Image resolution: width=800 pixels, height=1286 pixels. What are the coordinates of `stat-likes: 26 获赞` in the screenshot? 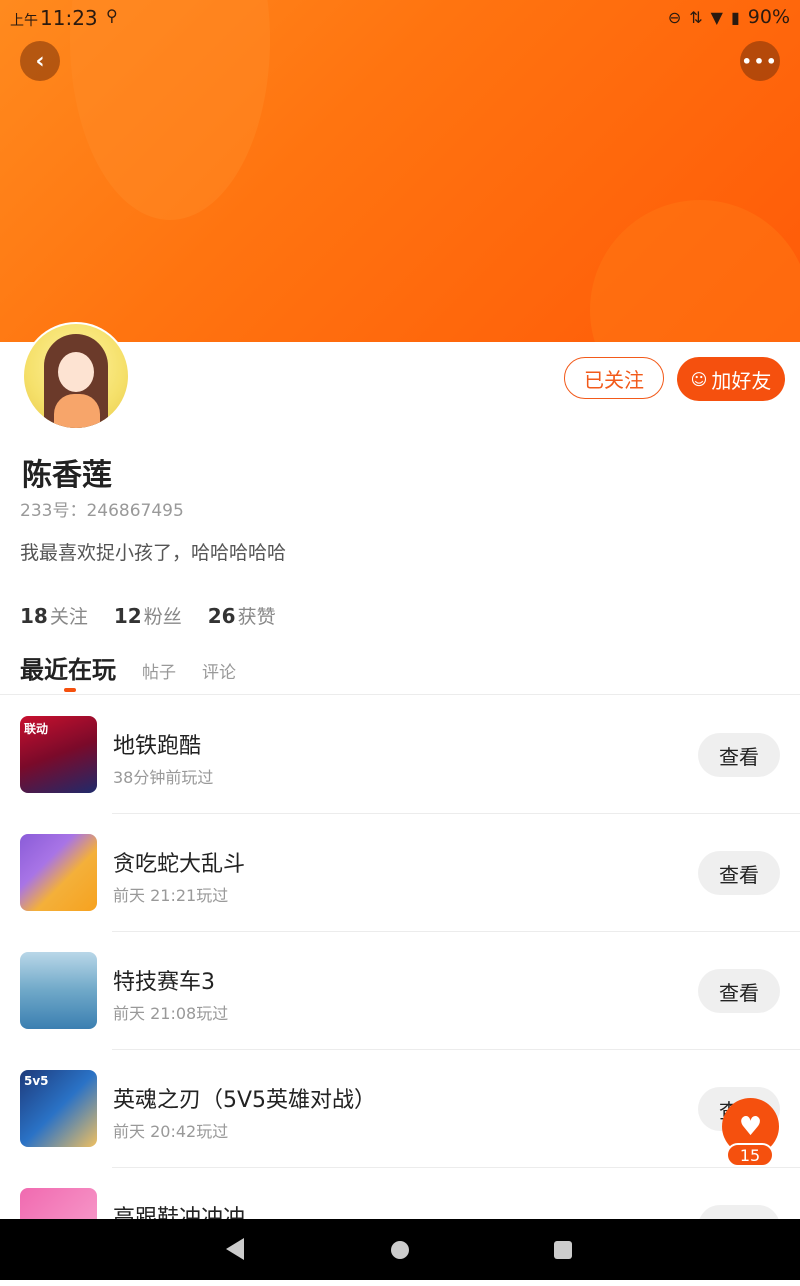 It's located at (242, 615).